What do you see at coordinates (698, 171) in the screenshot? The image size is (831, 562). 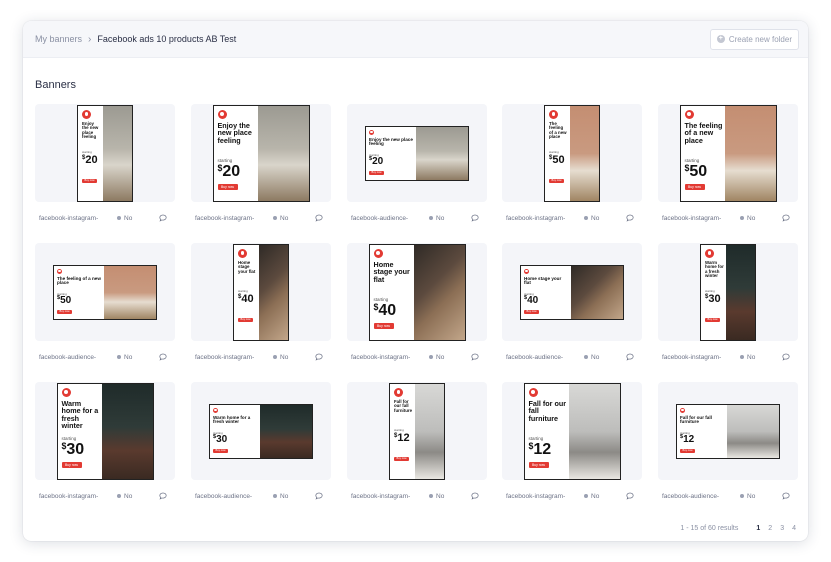 I see `banner-price: 50` at bounding box center [698, 171].